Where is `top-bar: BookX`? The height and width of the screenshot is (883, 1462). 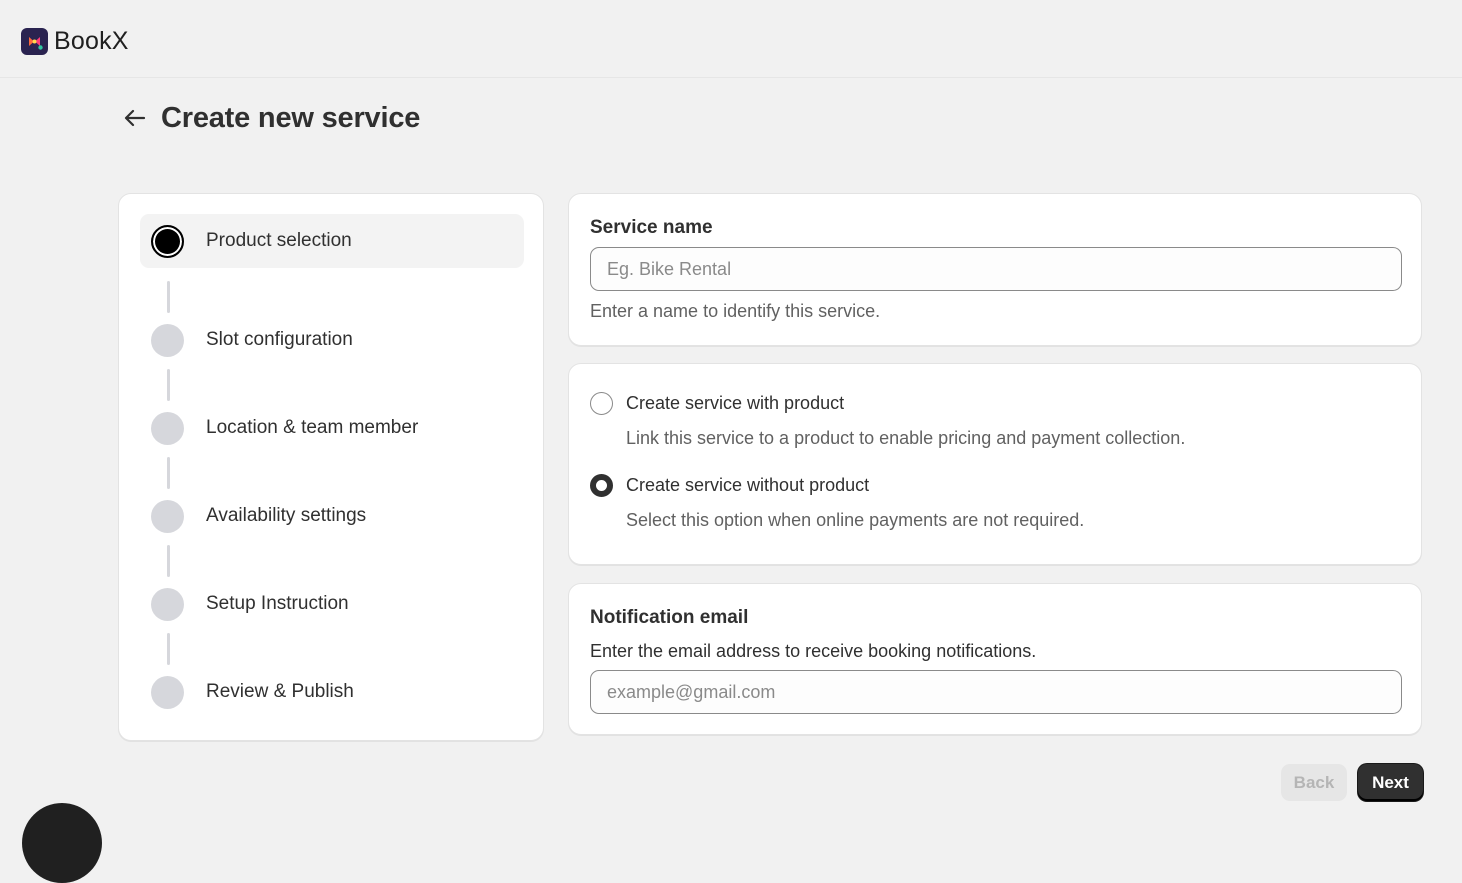 top-bar: BookX is located at coordinates (731, 39).